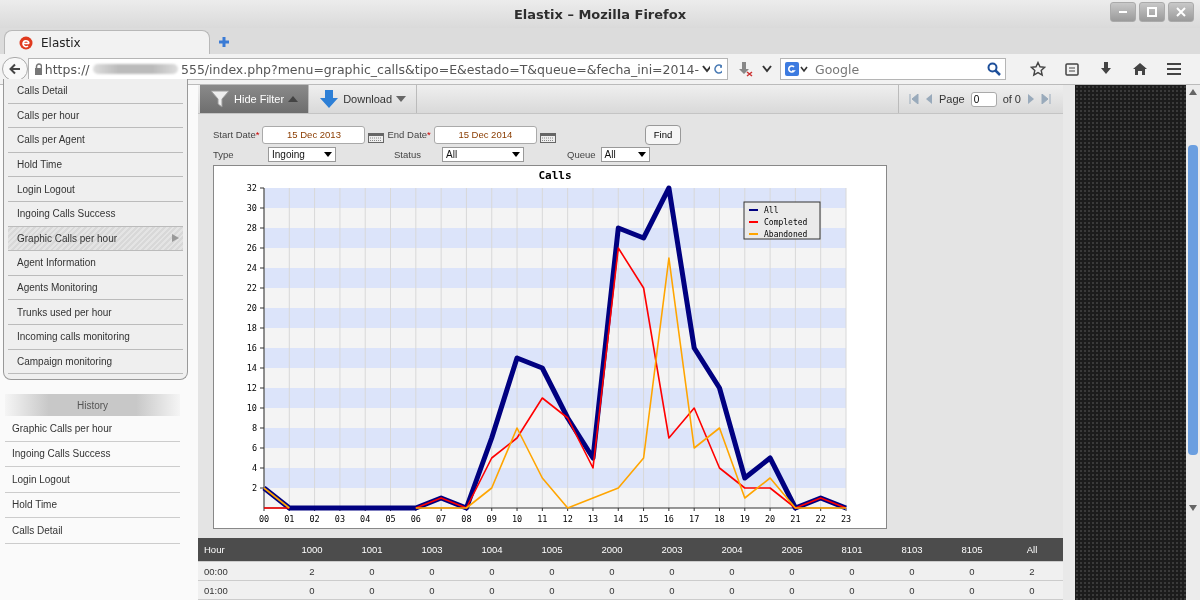 This screenshot has width=1200, height=600. What do you see at coordinates (236, 134) in the screenshot?
I see `start-date-label: Start Date*` at bounding box center [236, 134].